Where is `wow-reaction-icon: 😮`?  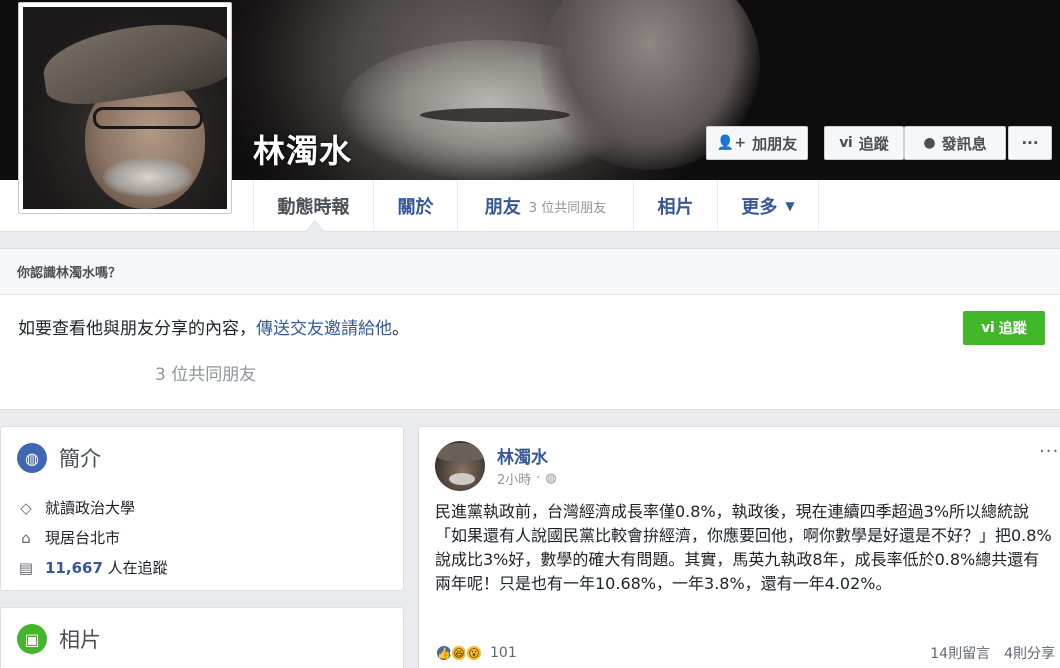 wow-reaction-icon: 😮 is located at coordinates (474, 653).